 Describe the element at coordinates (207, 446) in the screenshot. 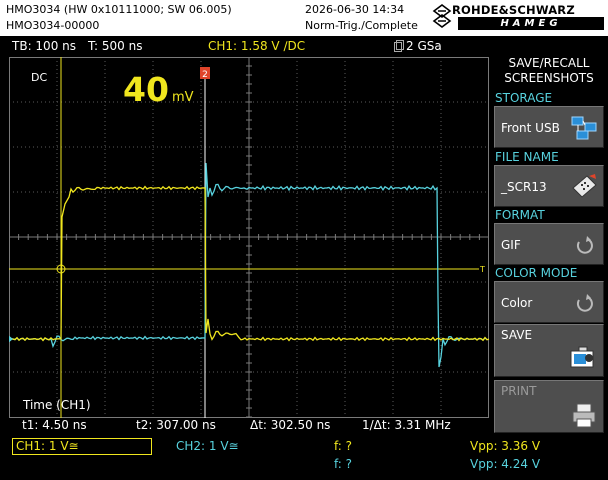

I see `ch2-scale: CH2: 1 V≅` at that location.